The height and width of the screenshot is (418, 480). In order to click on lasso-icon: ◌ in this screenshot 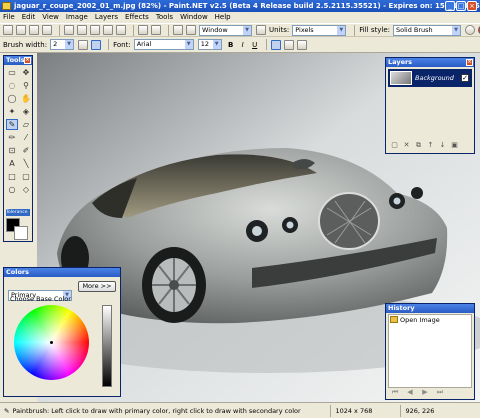, I will do `click(12, 85)`.